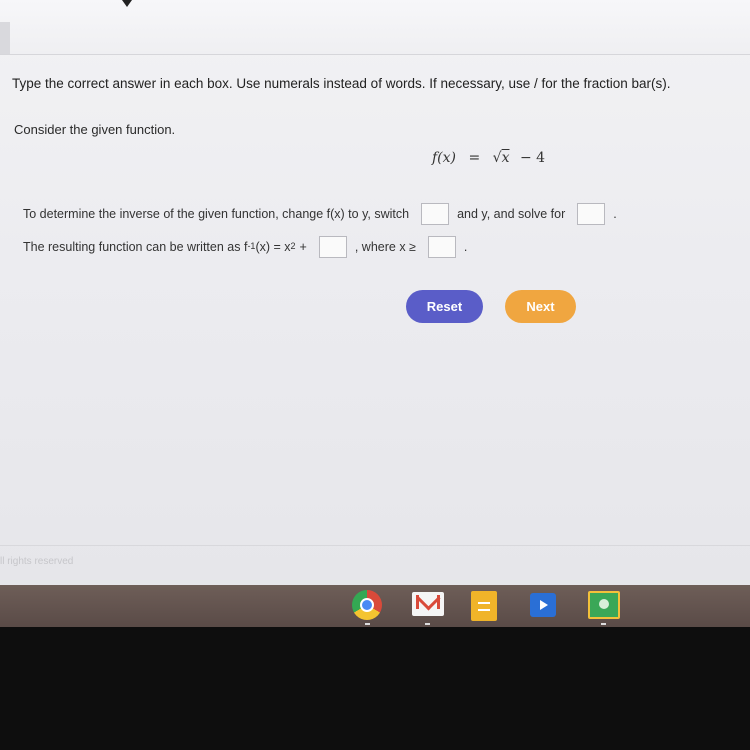 Image resolution: width=750 pixels, height=750 pixels. What do you see at coordinates (127, 3) in the screenshot?
I see `mouse-cursor-icon` at bounding box center [127, 3].